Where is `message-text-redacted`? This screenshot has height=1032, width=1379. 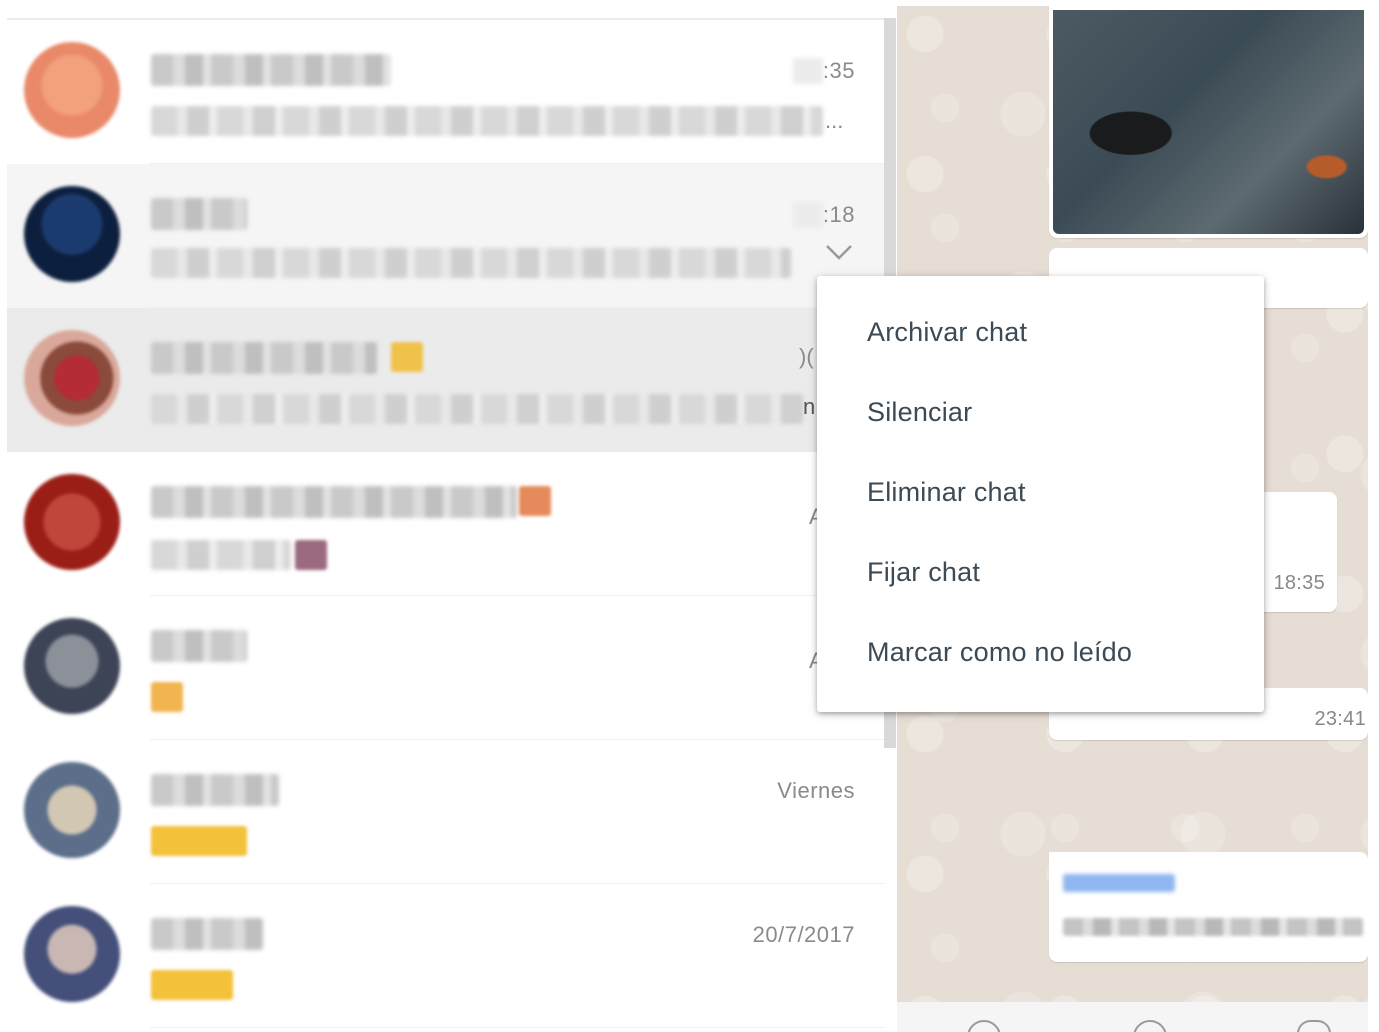 message-text-redacted is located at coordinates (1213, 927).